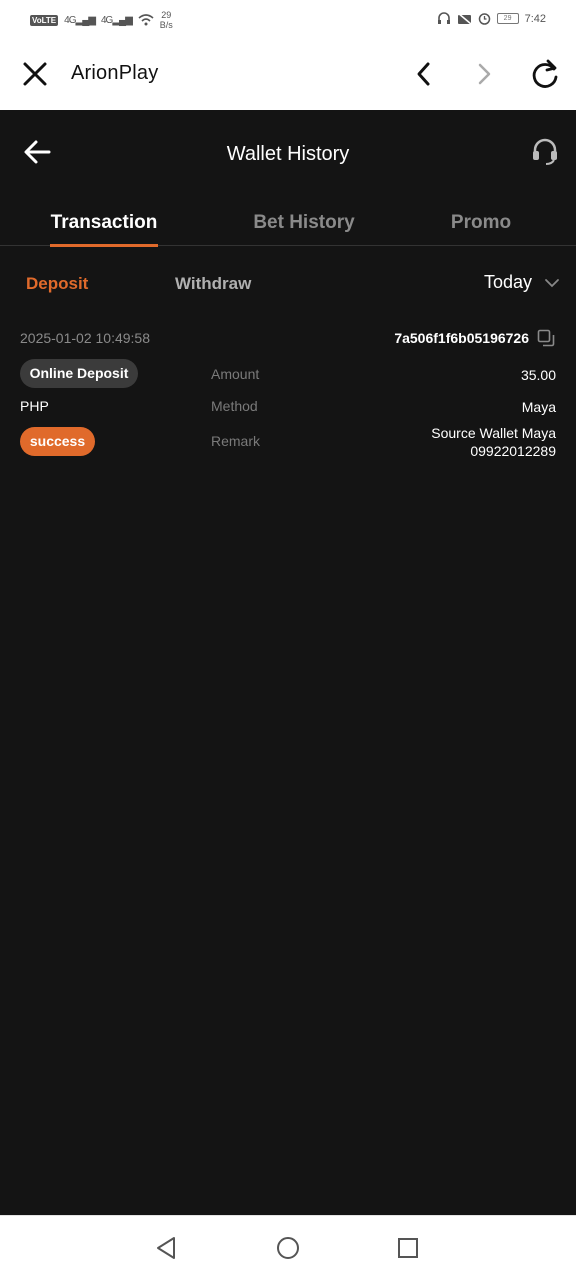 The height and width of the screenshot is (1280, 576). I want to click on headset-icon, so click(545, 151).